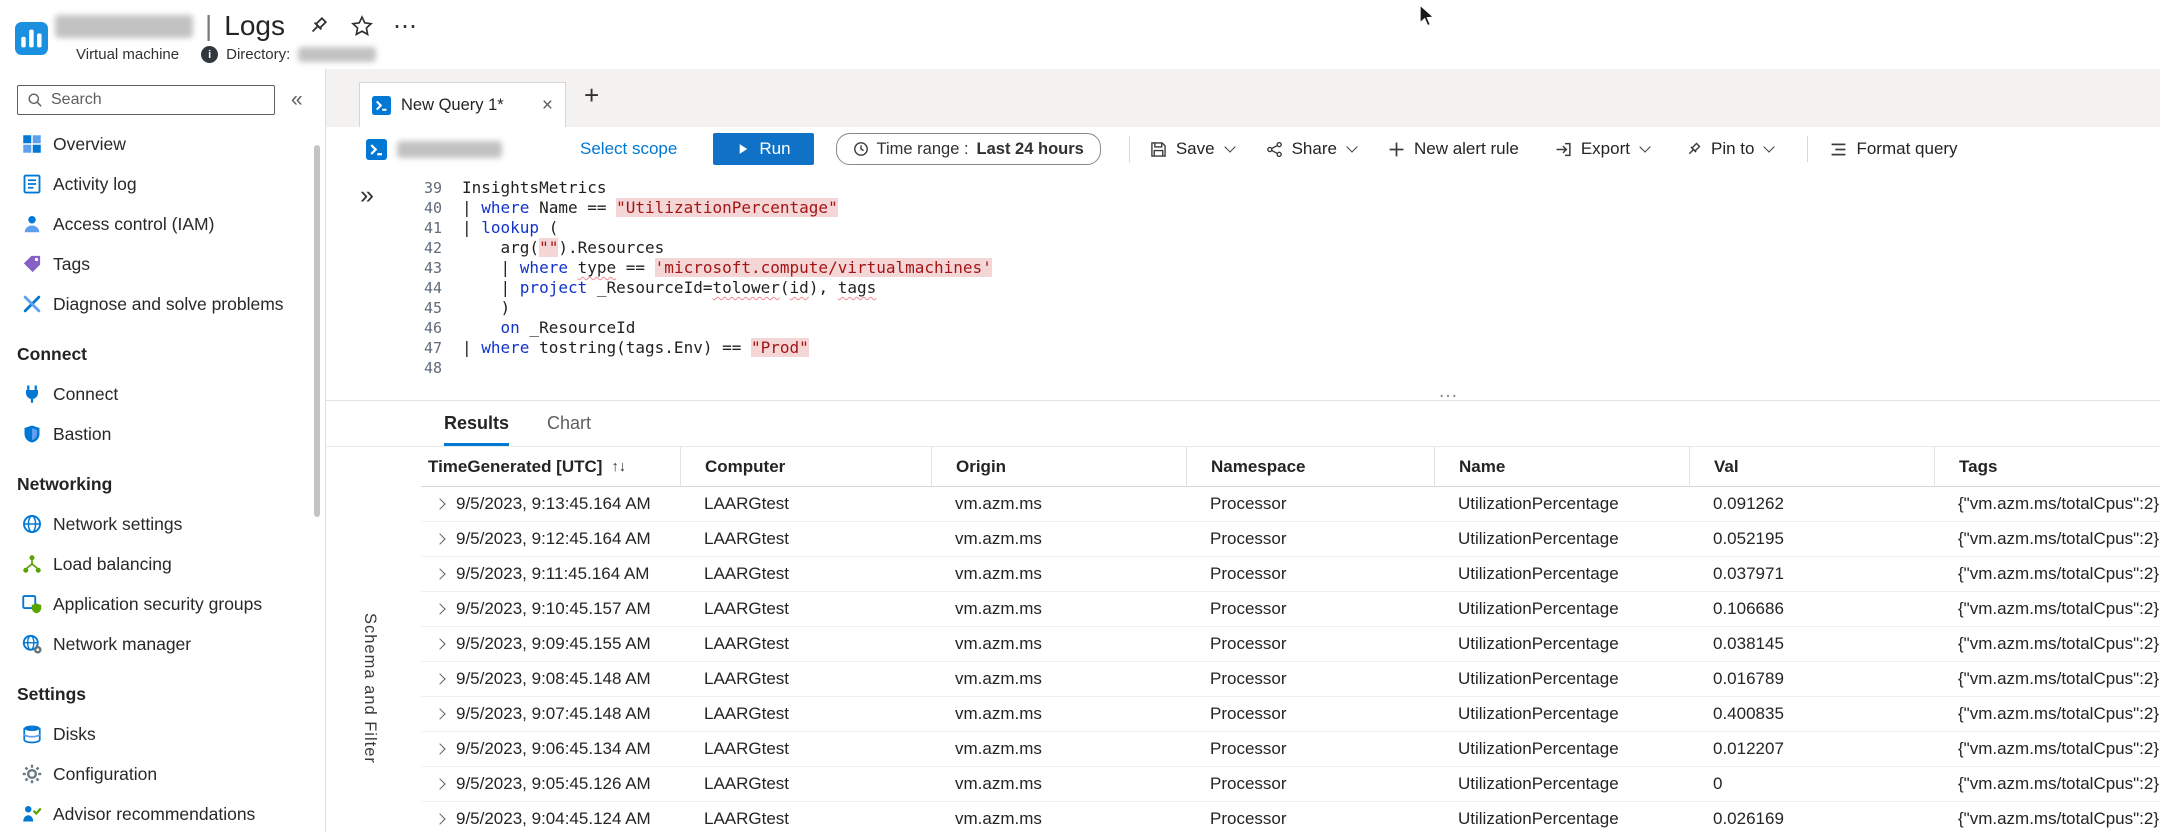 This screenshot has height=832, width=2160. I want to click on code-line: 41 | lookup (, so click(1243, 228).